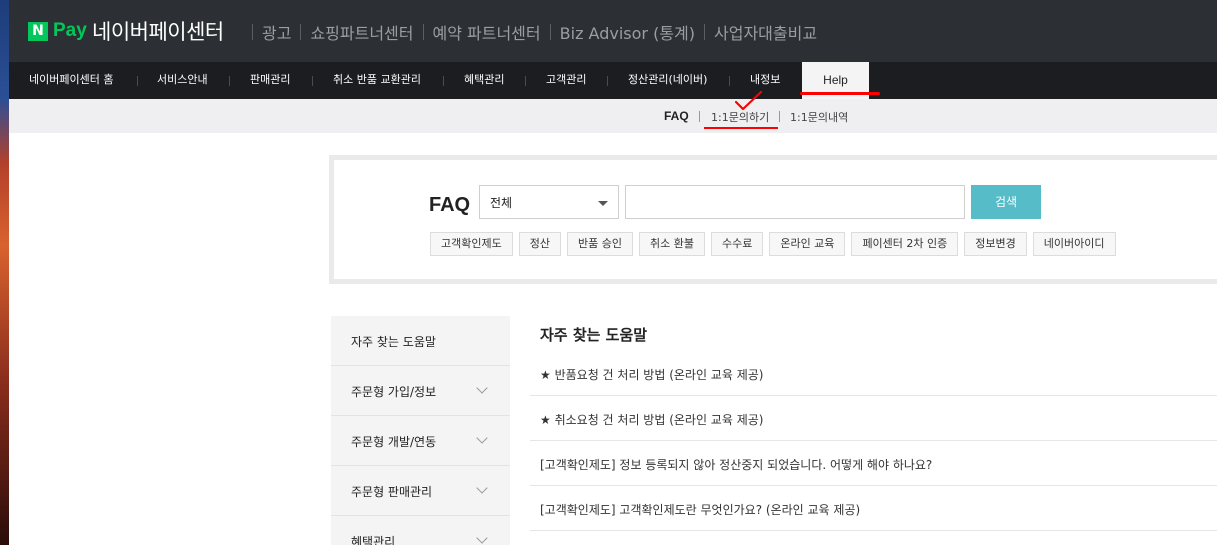 The image size is (1217, 545). I want to click on center-title: 네이버페이센터, so click(158, 31).